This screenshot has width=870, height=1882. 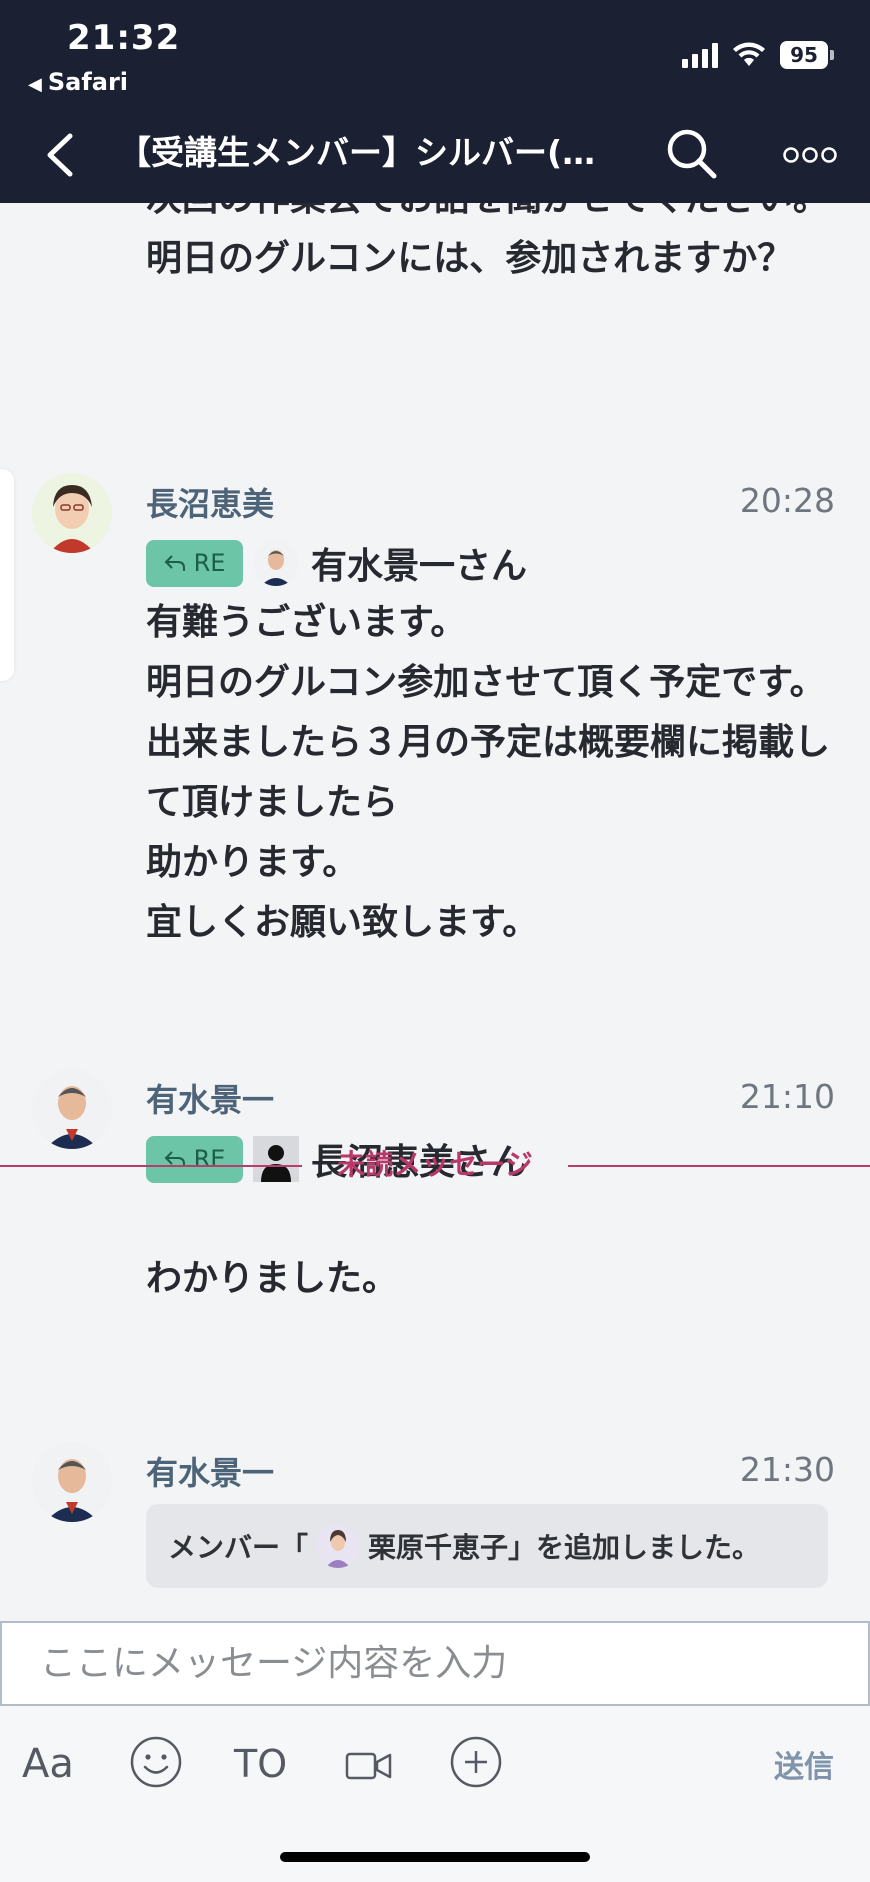 What do you see at coordinates (276, 563) in the screenshot?
I see `reply-user-avatar` at bounding box center [276, 563].